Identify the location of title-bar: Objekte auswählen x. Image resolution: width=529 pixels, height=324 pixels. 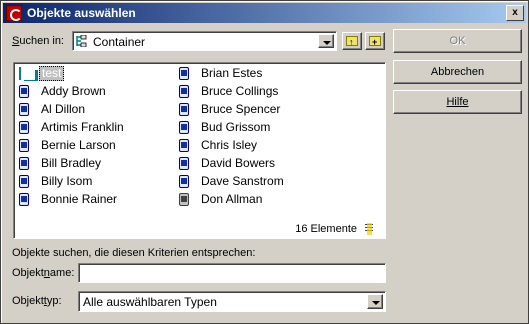
(264, 13).